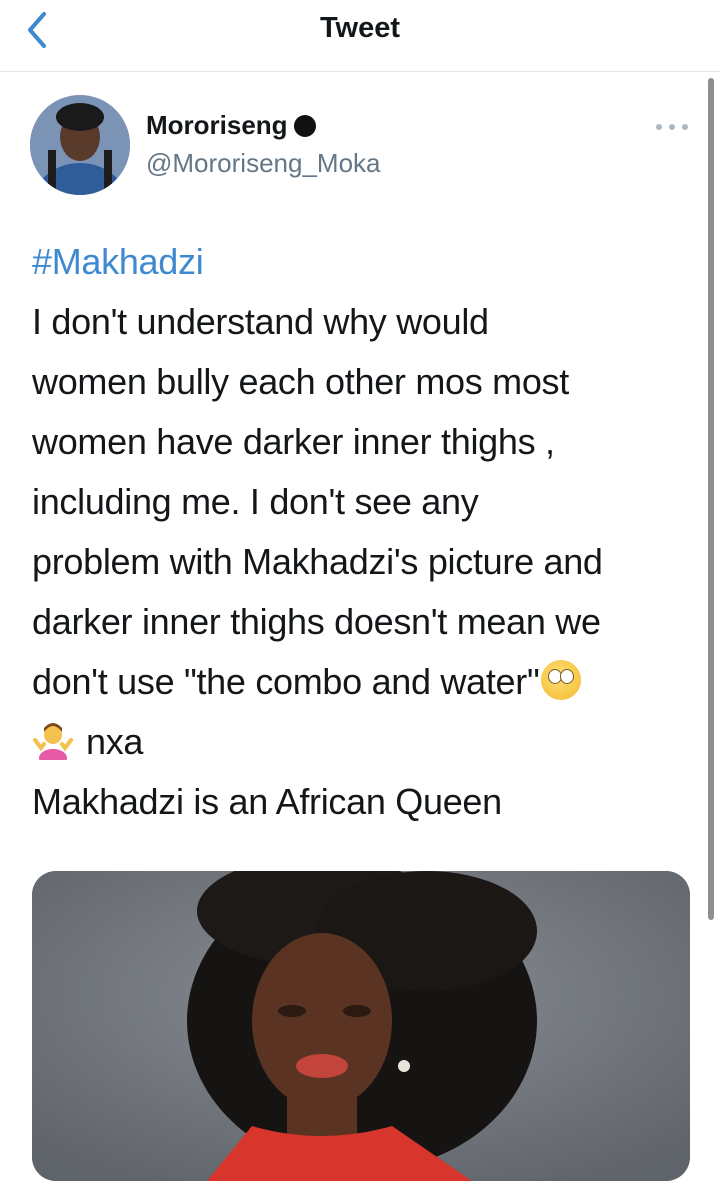 This screenshot has height=1181, width=720. I want to click on tweet-line: darker inner thighs doesn't mean we, so click(316, 621).